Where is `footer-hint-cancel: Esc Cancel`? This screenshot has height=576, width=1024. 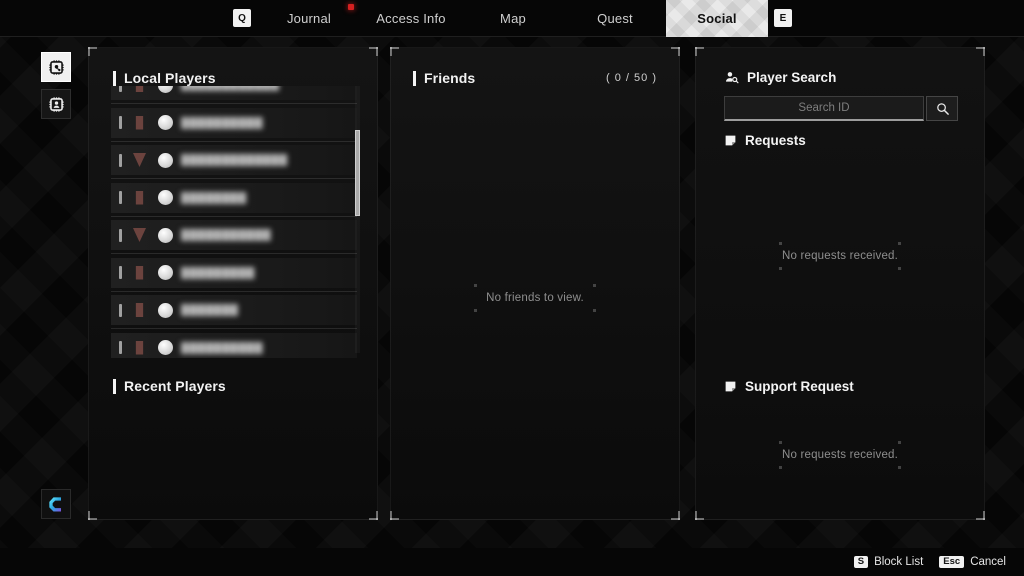
footer-hint-cancel: Esc Cancel is located at coordinates (972, 562).